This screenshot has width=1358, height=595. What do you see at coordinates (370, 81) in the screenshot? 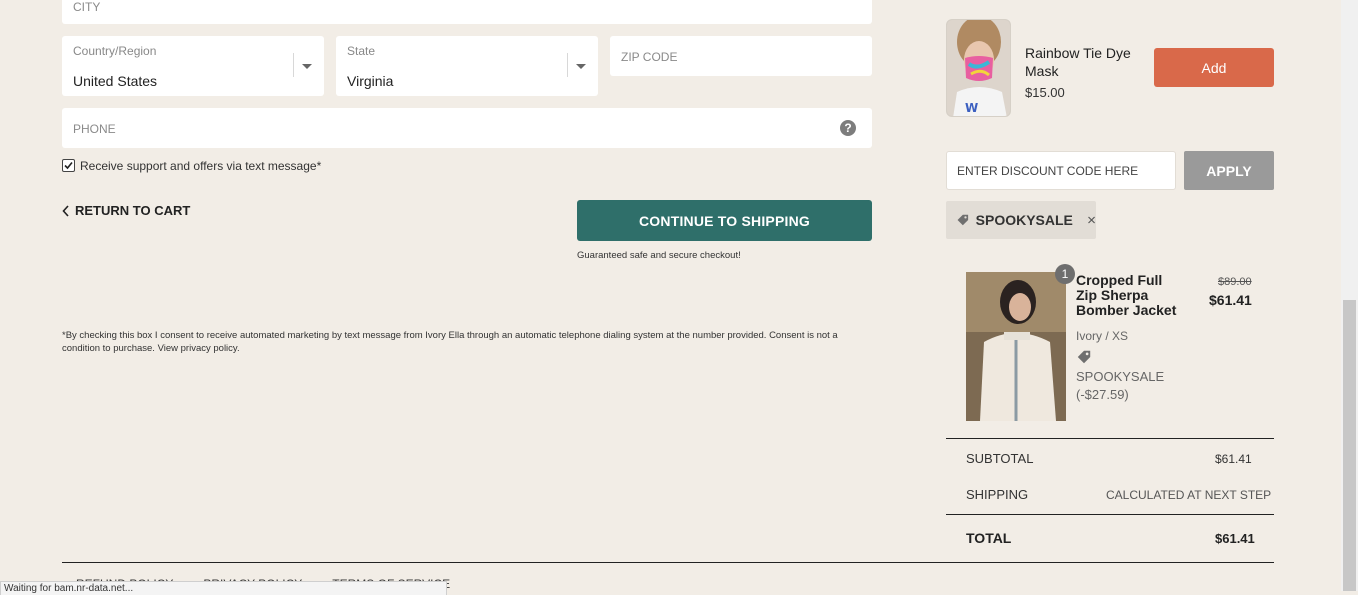
I see `state-value: Virginia` at bounding box center [370, 81].